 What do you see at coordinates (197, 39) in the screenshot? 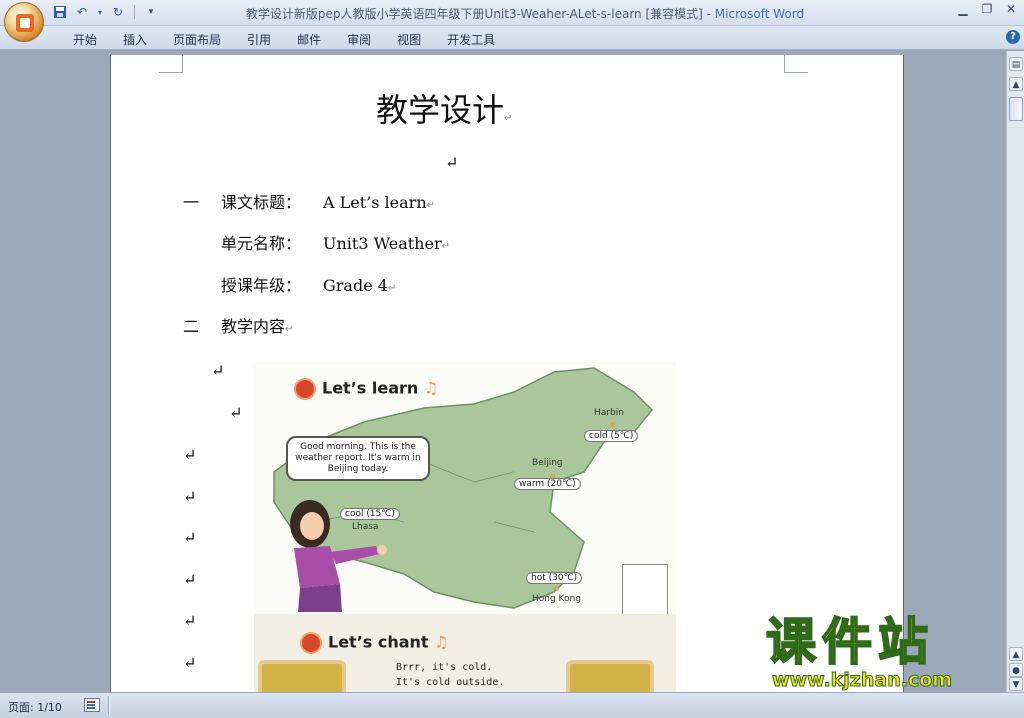
I see `tab-page-layout: 页面布局` at bounding box center [197, 39].